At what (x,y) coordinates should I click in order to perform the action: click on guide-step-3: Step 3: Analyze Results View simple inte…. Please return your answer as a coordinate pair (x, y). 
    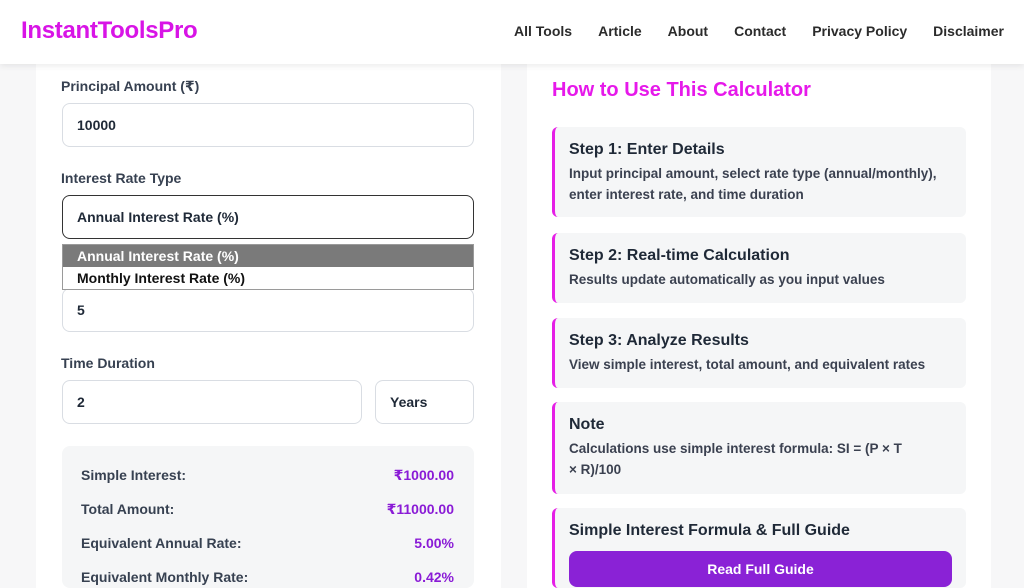
    Looking at the image, I should click on (759, 353).